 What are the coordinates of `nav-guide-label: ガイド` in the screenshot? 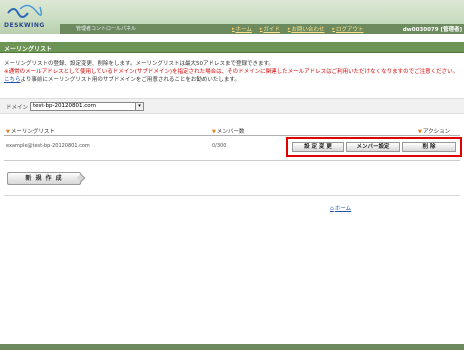 It's located at (271, 30).